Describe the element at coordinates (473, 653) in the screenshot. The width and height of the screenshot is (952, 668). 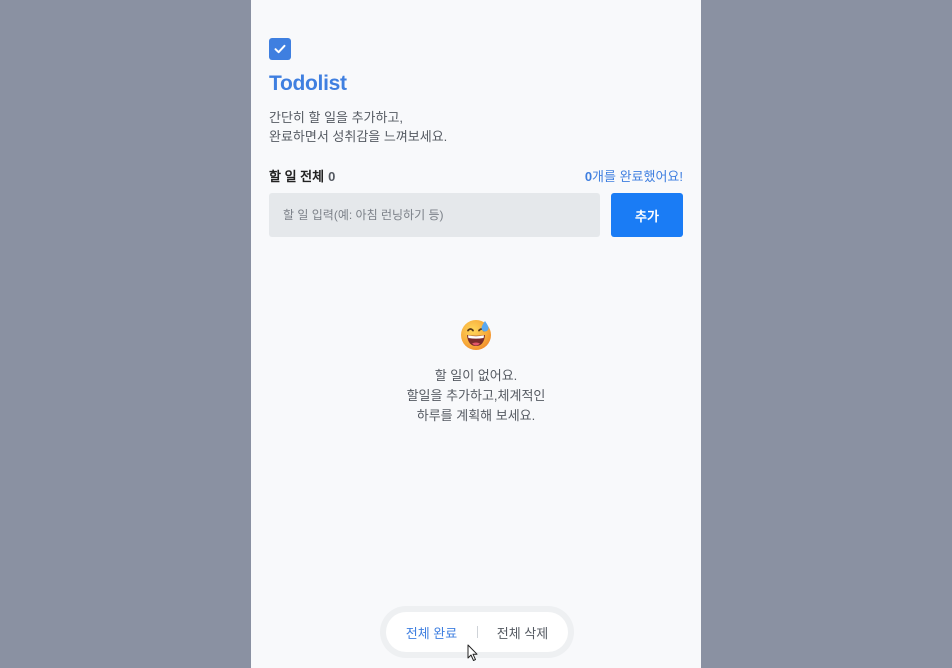
I see `mouse-cursor-icon` at that location.